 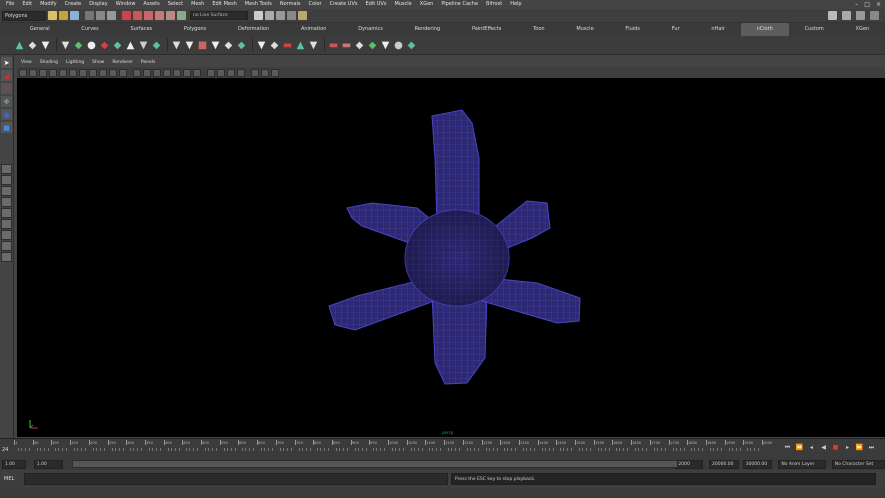 I want to click on wireframe-icon, so click(x=137, y=72).